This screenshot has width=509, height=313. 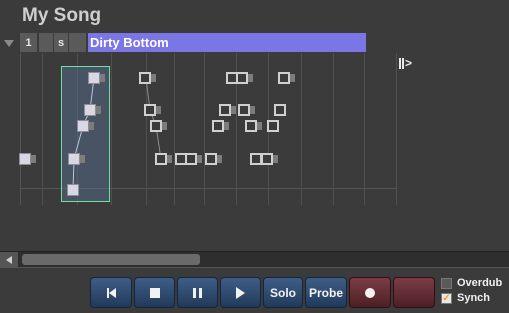 What do you see at coordinates (474, 298) in the screenshot?
I see `synch-label: Synch` at bounding box center [474, 298].